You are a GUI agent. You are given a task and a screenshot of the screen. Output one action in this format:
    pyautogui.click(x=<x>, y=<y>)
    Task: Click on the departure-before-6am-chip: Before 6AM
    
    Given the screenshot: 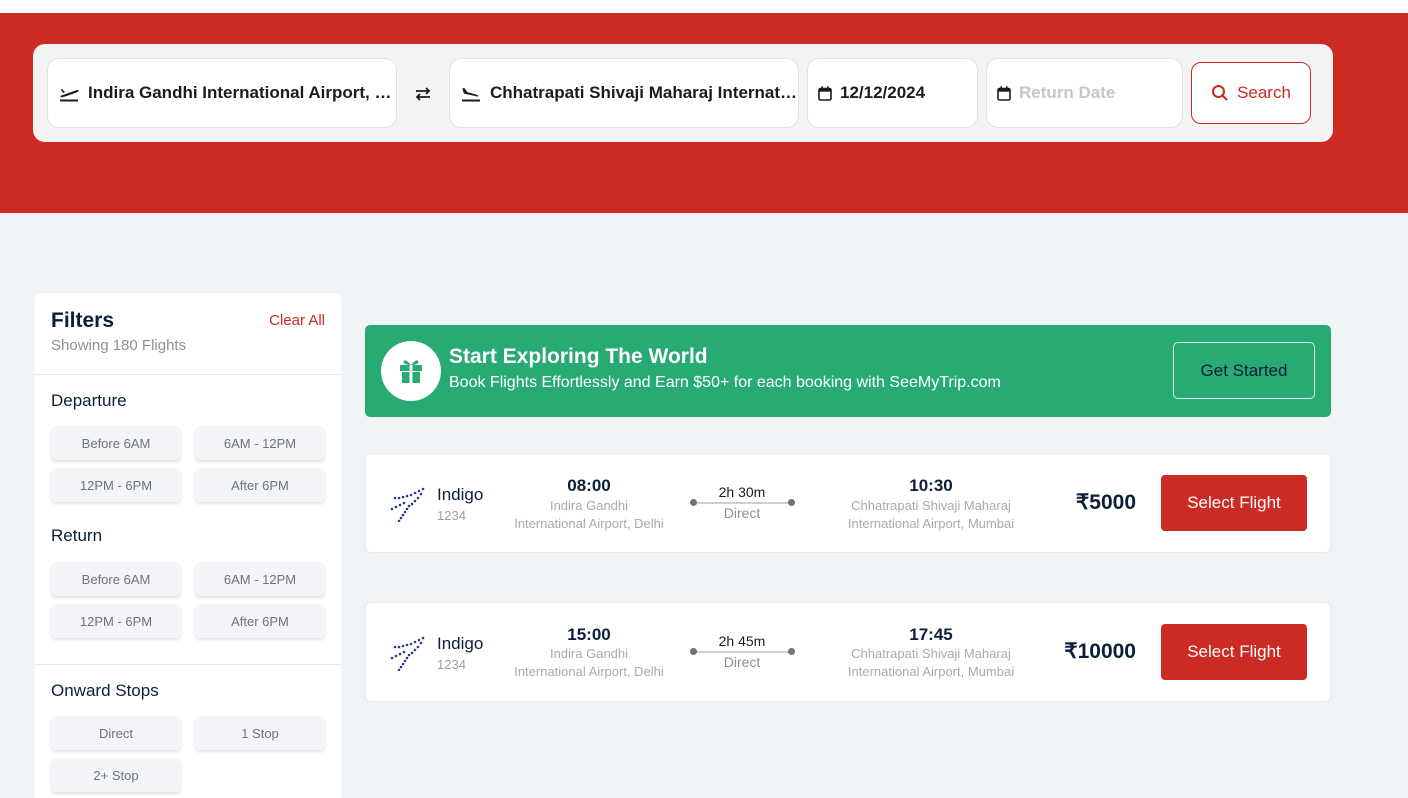 What is the action you would take?
    pyautogui.click(x=116, y=443)
    